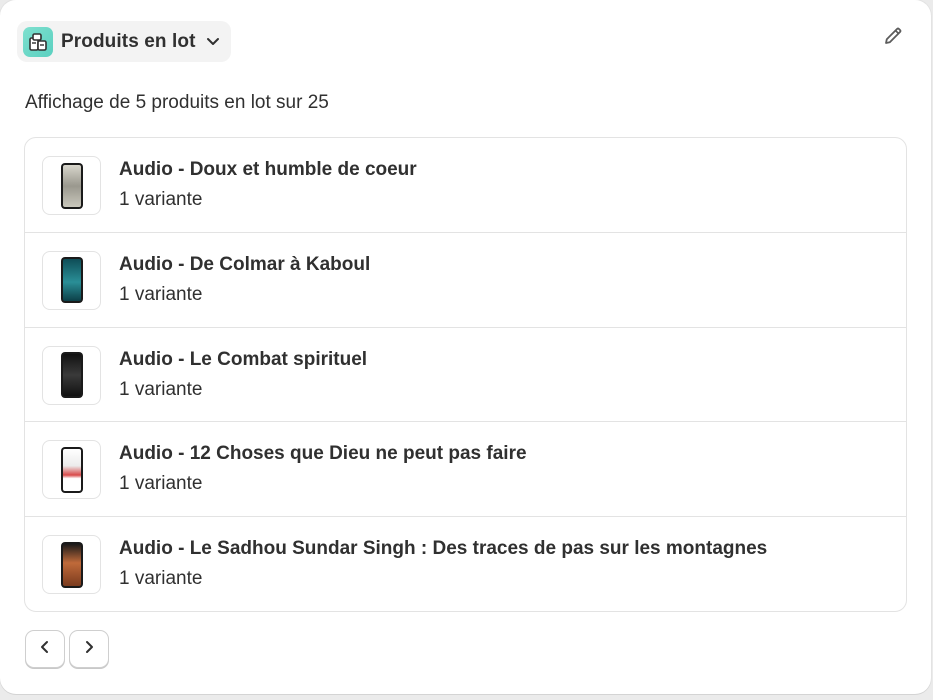  Describe the element at coordinates (128, 41) in the screenshot. I see `bundle-title: Produits en lot` at that location.